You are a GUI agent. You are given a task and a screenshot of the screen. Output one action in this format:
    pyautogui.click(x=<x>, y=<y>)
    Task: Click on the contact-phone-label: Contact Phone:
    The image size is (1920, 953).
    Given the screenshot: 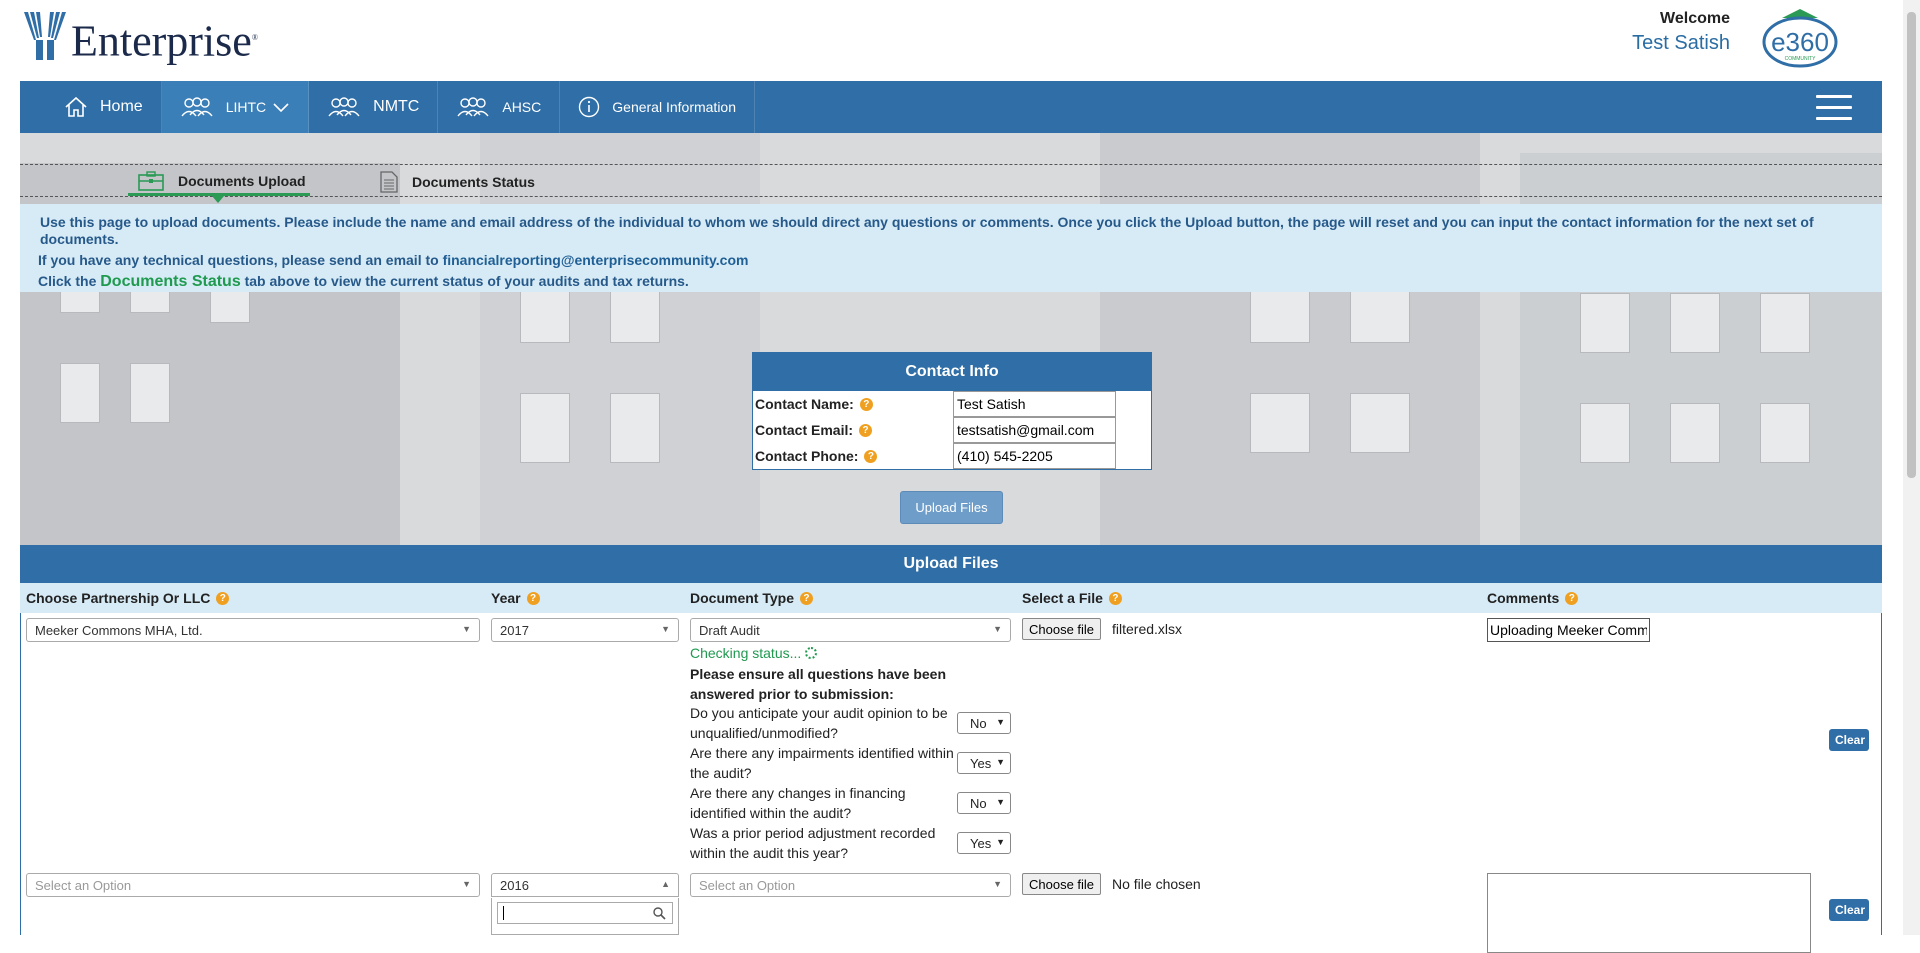 What is the action you would take?
    pyautogui.click(x=807, y=456)
    